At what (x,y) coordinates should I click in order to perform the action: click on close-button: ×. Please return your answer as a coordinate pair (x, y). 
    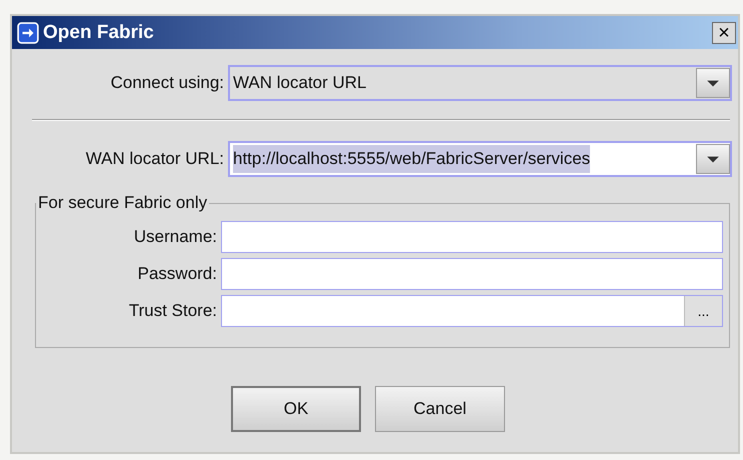
    Looking at the image, I should click on (724, 33).